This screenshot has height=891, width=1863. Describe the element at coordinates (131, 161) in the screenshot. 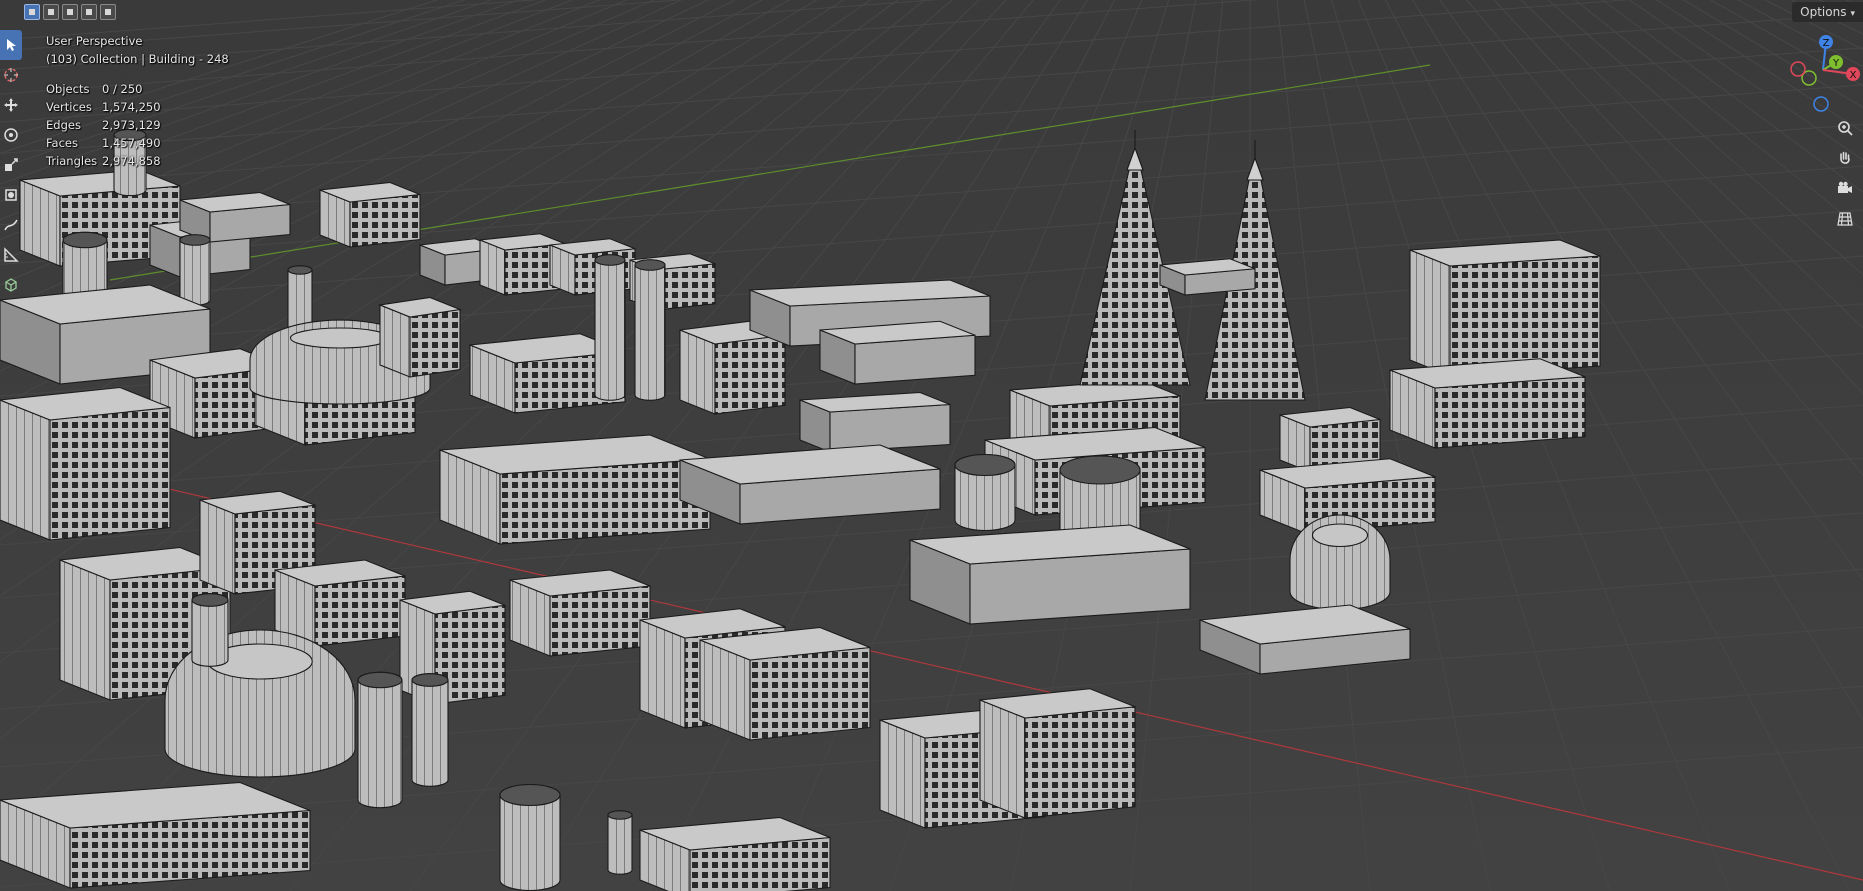

I see `stat-value: 2,974,858` at that location.